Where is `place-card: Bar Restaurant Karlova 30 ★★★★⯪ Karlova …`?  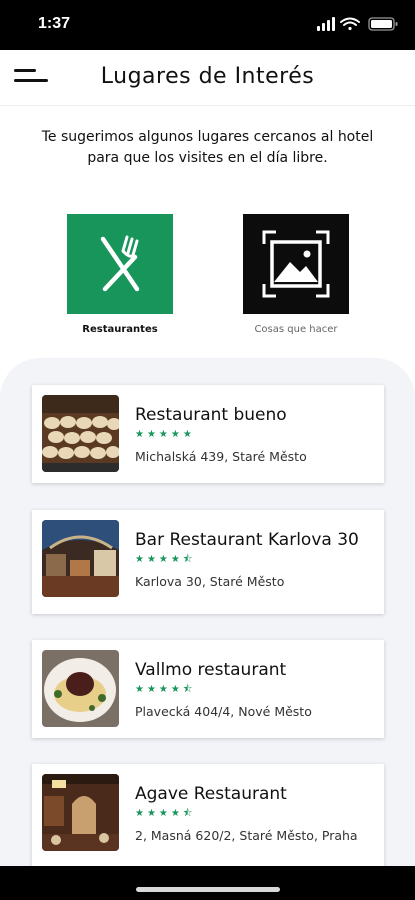
place-card: Bar Restaurant Karlova 30 ★★★★⯪ Karlova … is located at coordinates (208, 562).